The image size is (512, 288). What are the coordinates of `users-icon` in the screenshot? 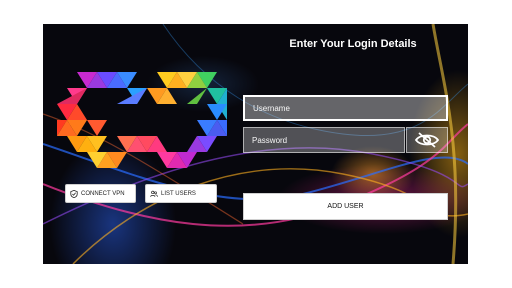 It's located at (154, 193).